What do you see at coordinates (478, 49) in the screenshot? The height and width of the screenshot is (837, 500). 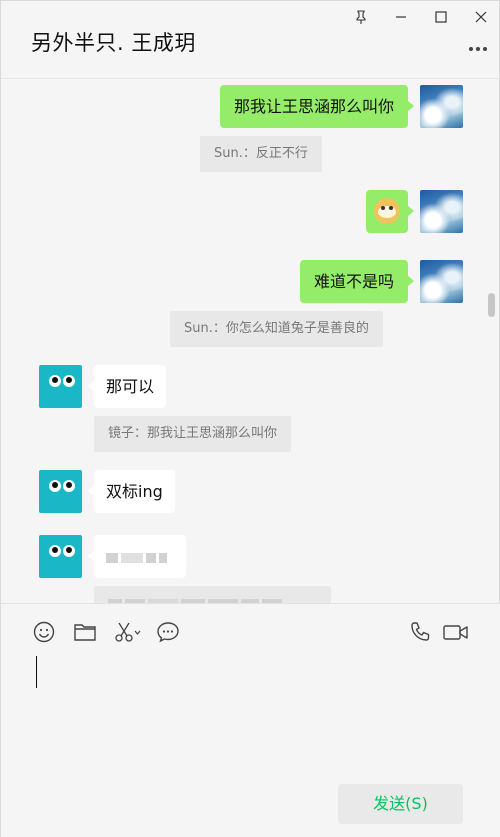 I see `more-dots-icon` at bounding box center [478, 49].